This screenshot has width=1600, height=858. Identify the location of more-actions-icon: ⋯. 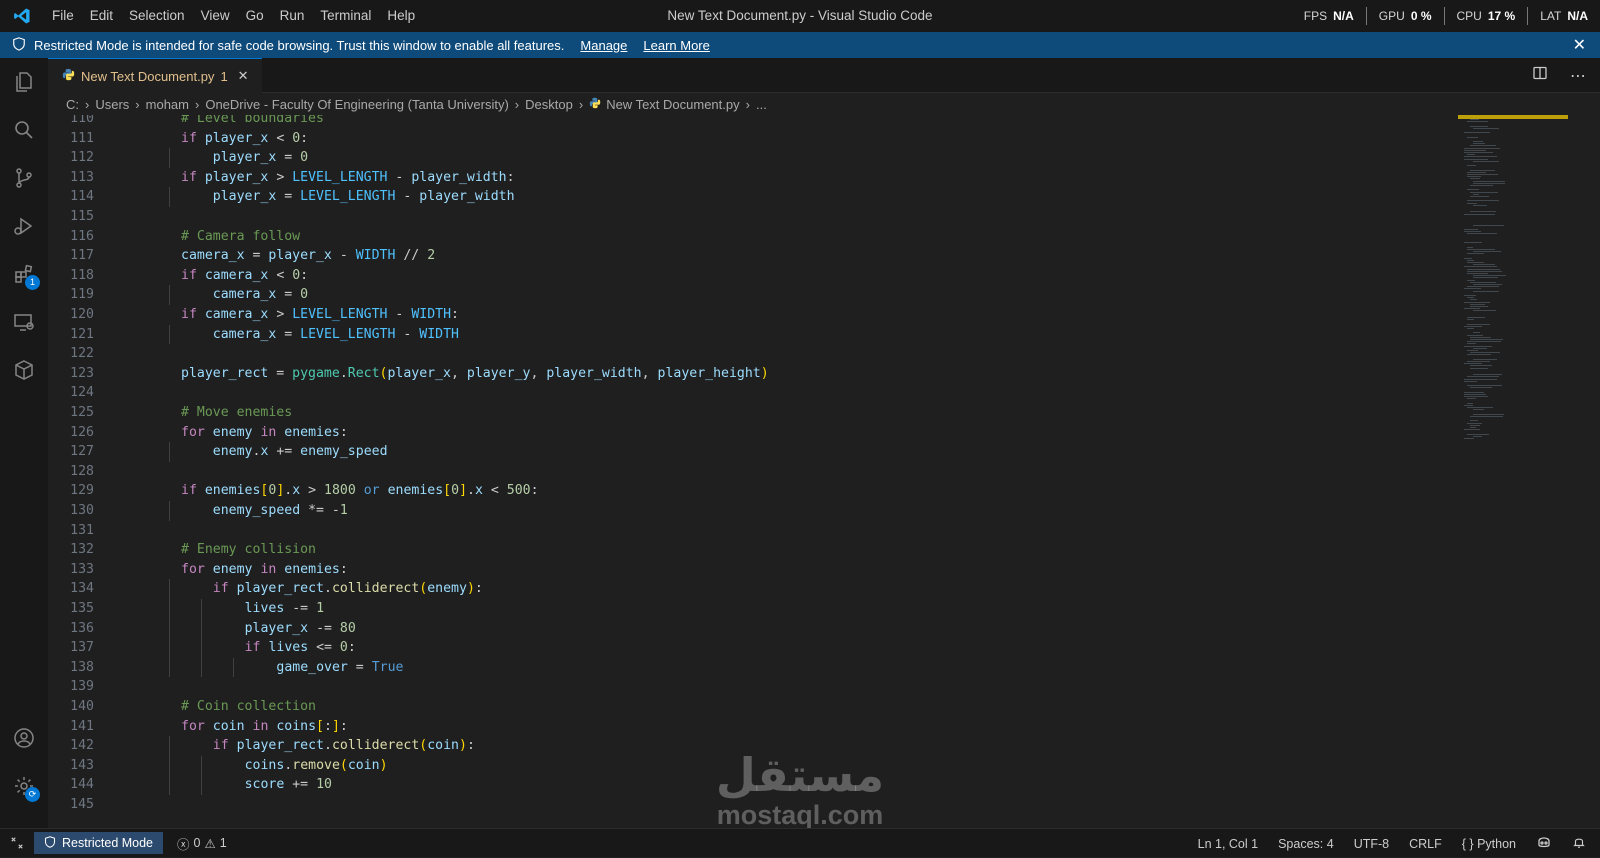
(1578, 76).